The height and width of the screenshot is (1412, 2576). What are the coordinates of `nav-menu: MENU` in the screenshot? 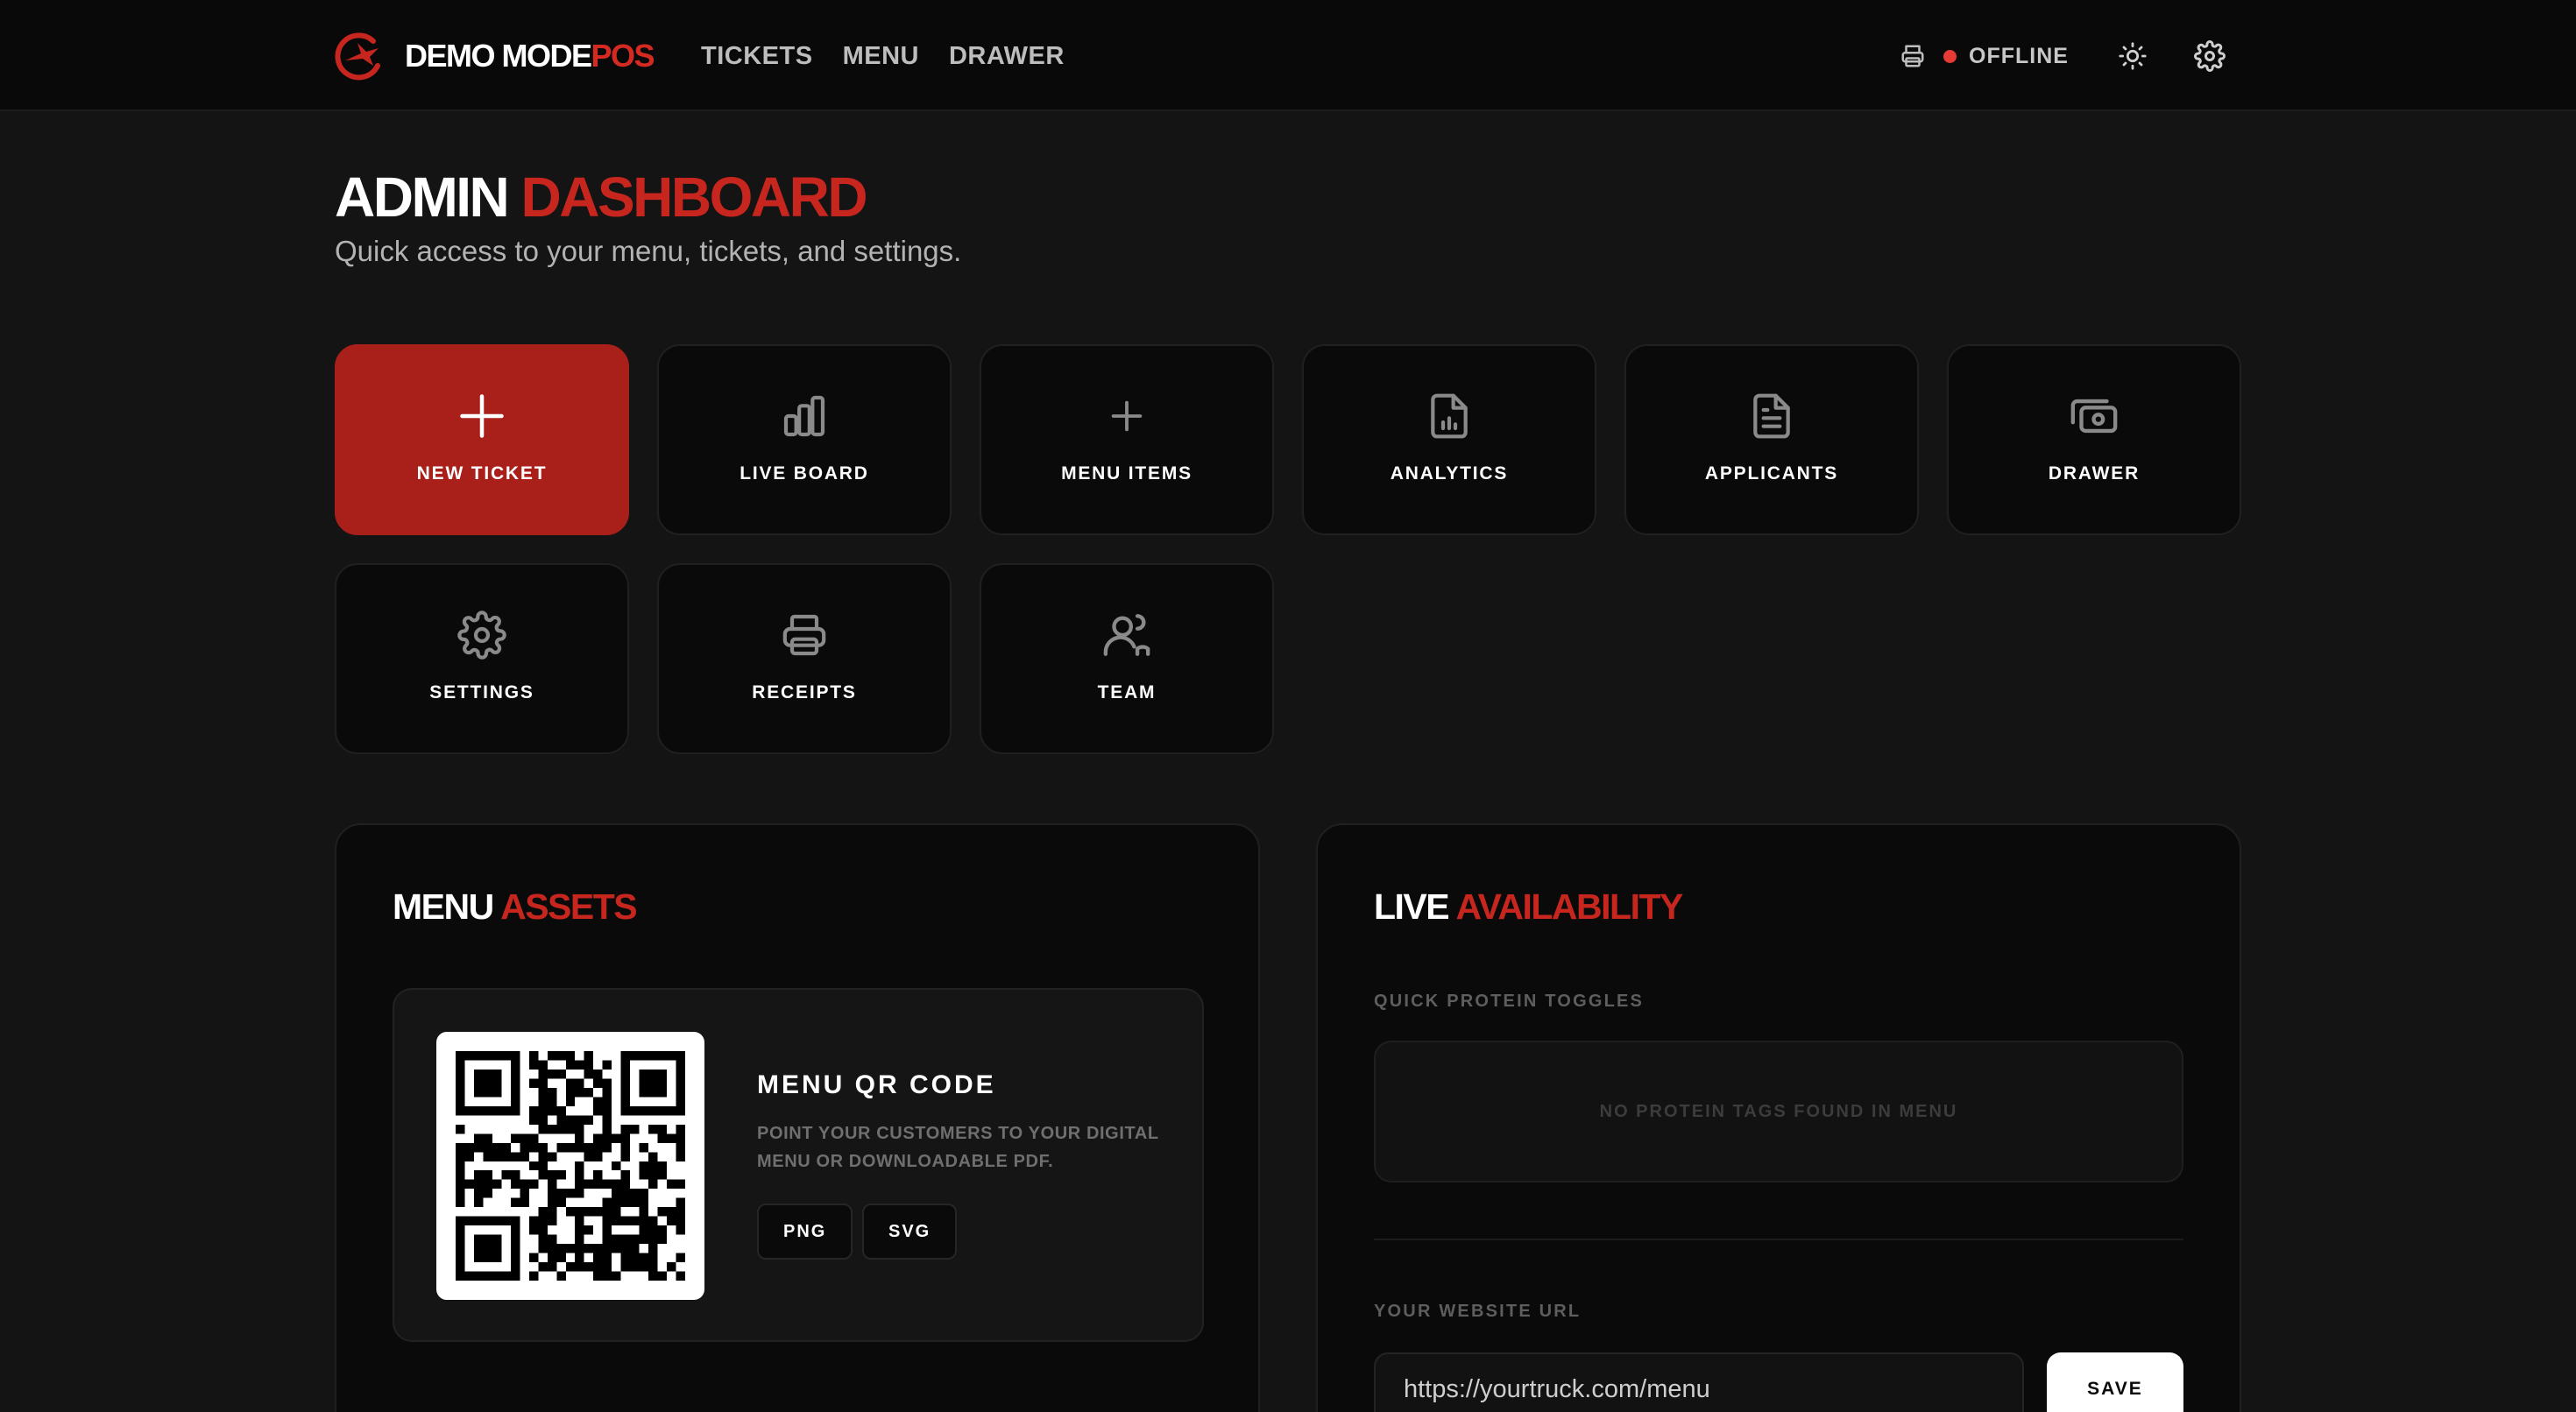 It's located at (881, 56).